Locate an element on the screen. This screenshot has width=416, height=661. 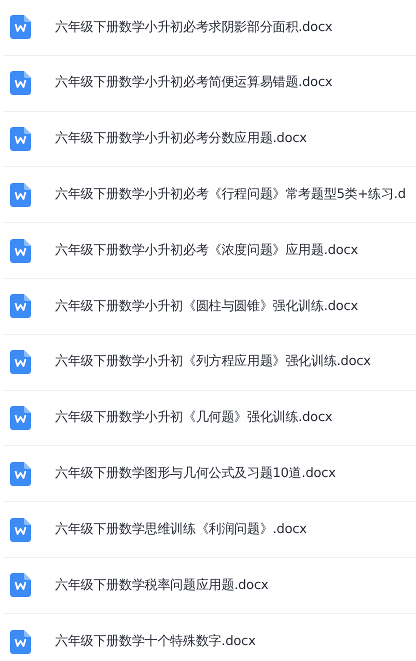
file-name: 六年级下册数学小升初必考简便运算易错题.docx is located at coordinates (193, 83).